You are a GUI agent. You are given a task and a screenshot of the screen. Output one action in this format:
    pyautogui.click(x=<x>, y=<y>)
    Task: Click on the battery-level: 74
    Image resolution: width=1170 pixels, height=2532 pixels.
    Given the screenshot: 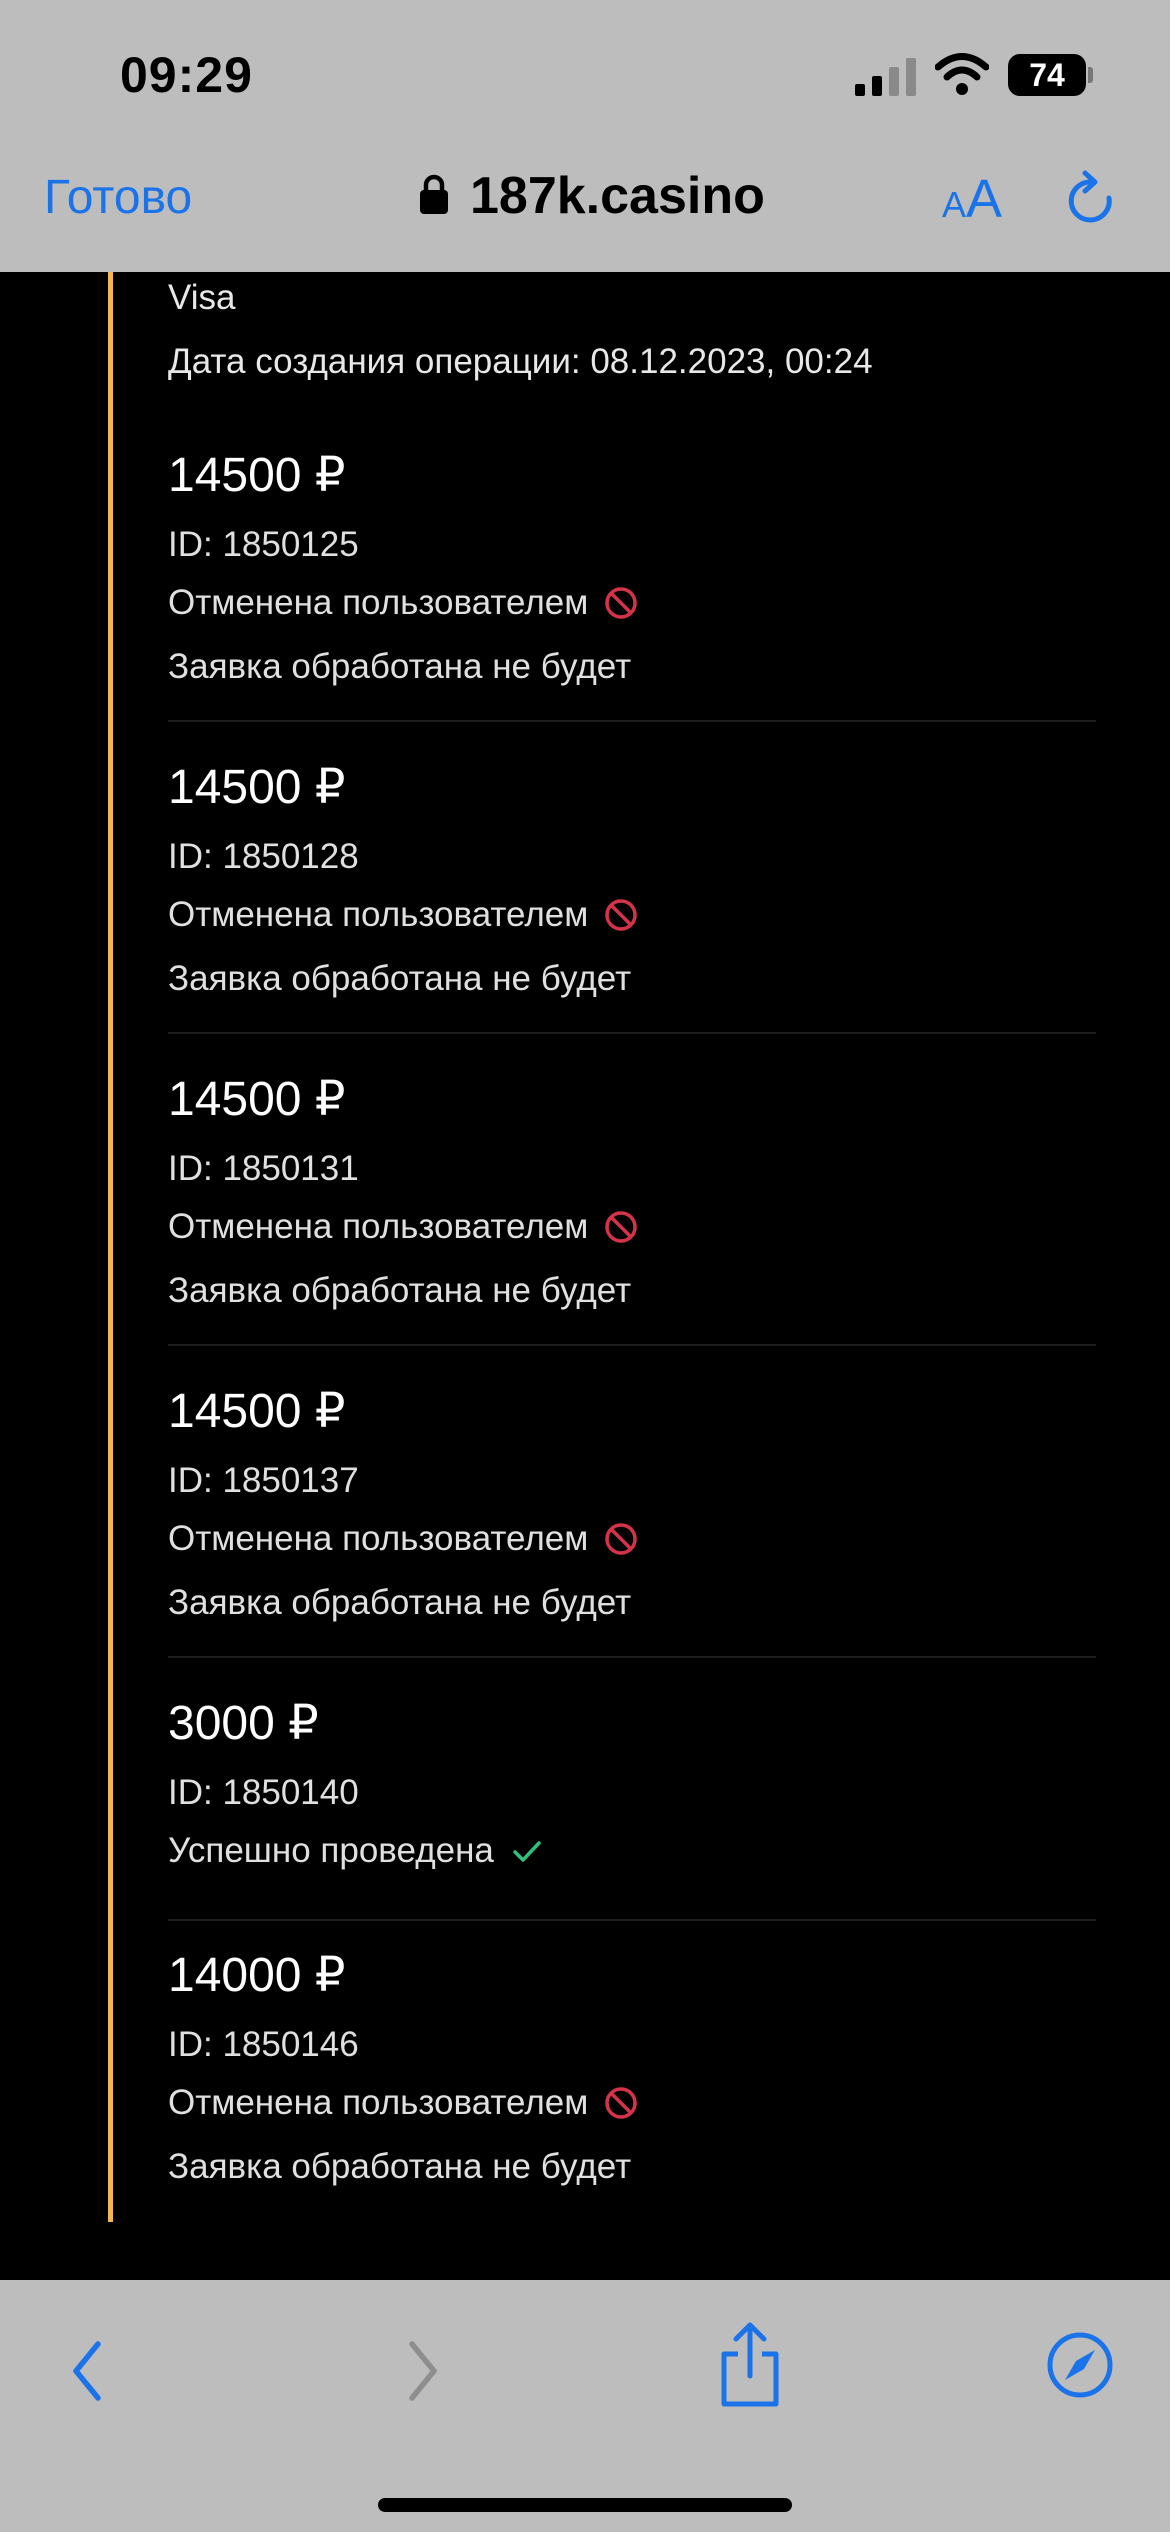 What is the action you would take?
    pyautogui.click(x=1047, y=75)
    